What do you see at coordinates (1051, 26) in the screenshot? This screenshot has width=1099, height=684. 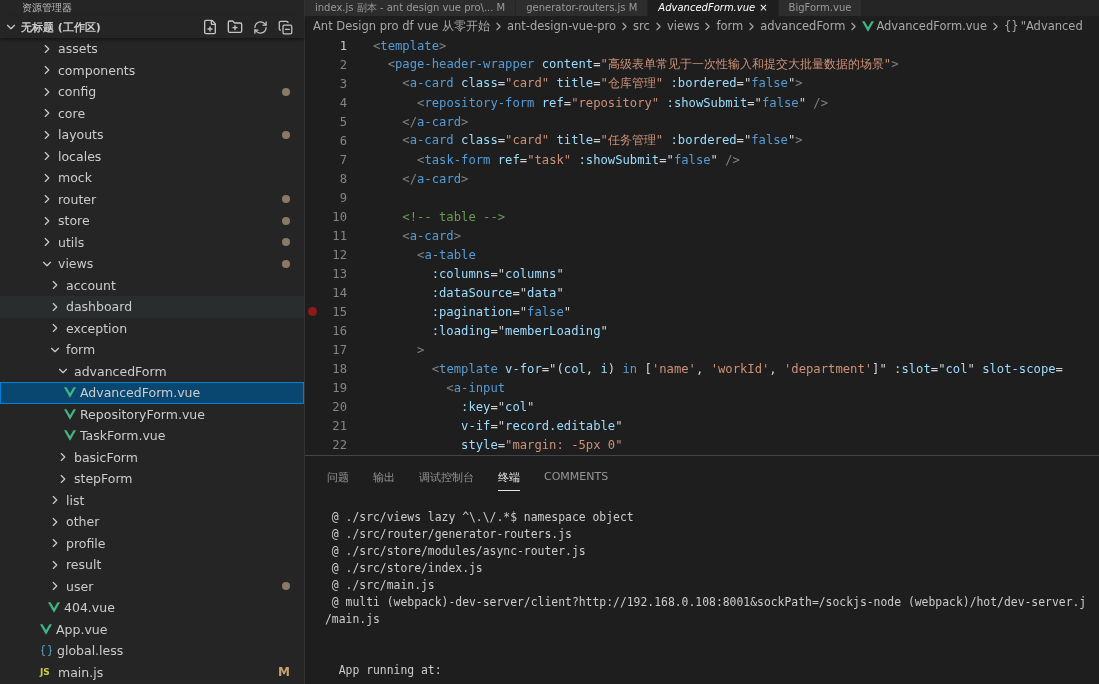 I see `breadcrumb-item: "Advanced` at bounding box center [1051, 26].